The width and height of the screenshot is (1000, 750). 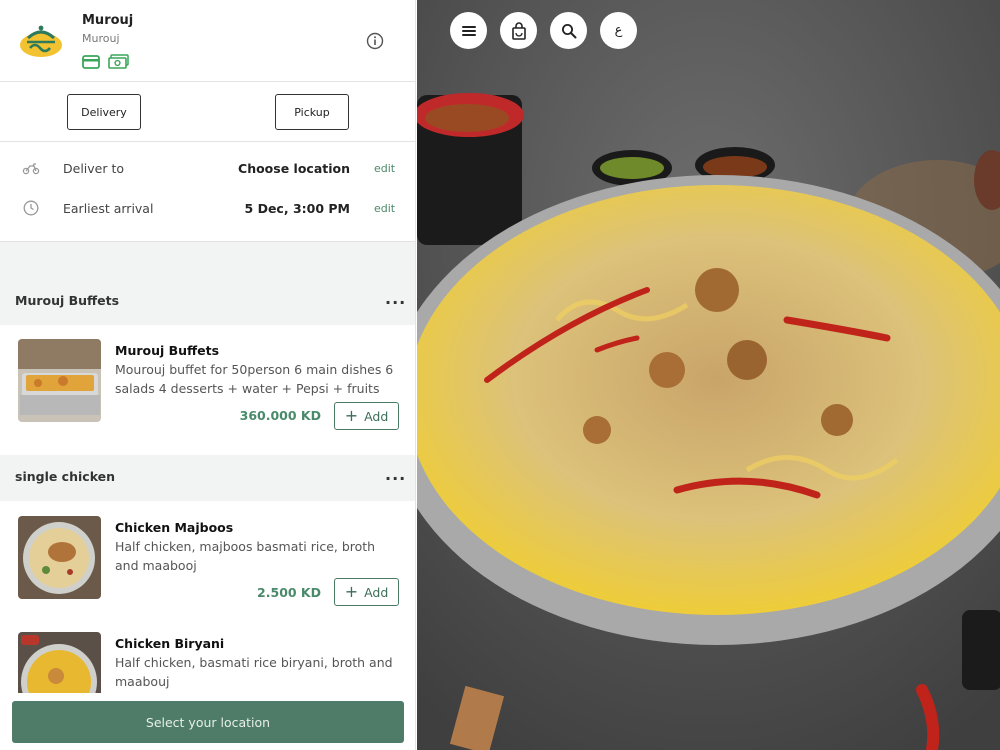 I want to click on store-name: Murouj, so click(x=108, y=20).